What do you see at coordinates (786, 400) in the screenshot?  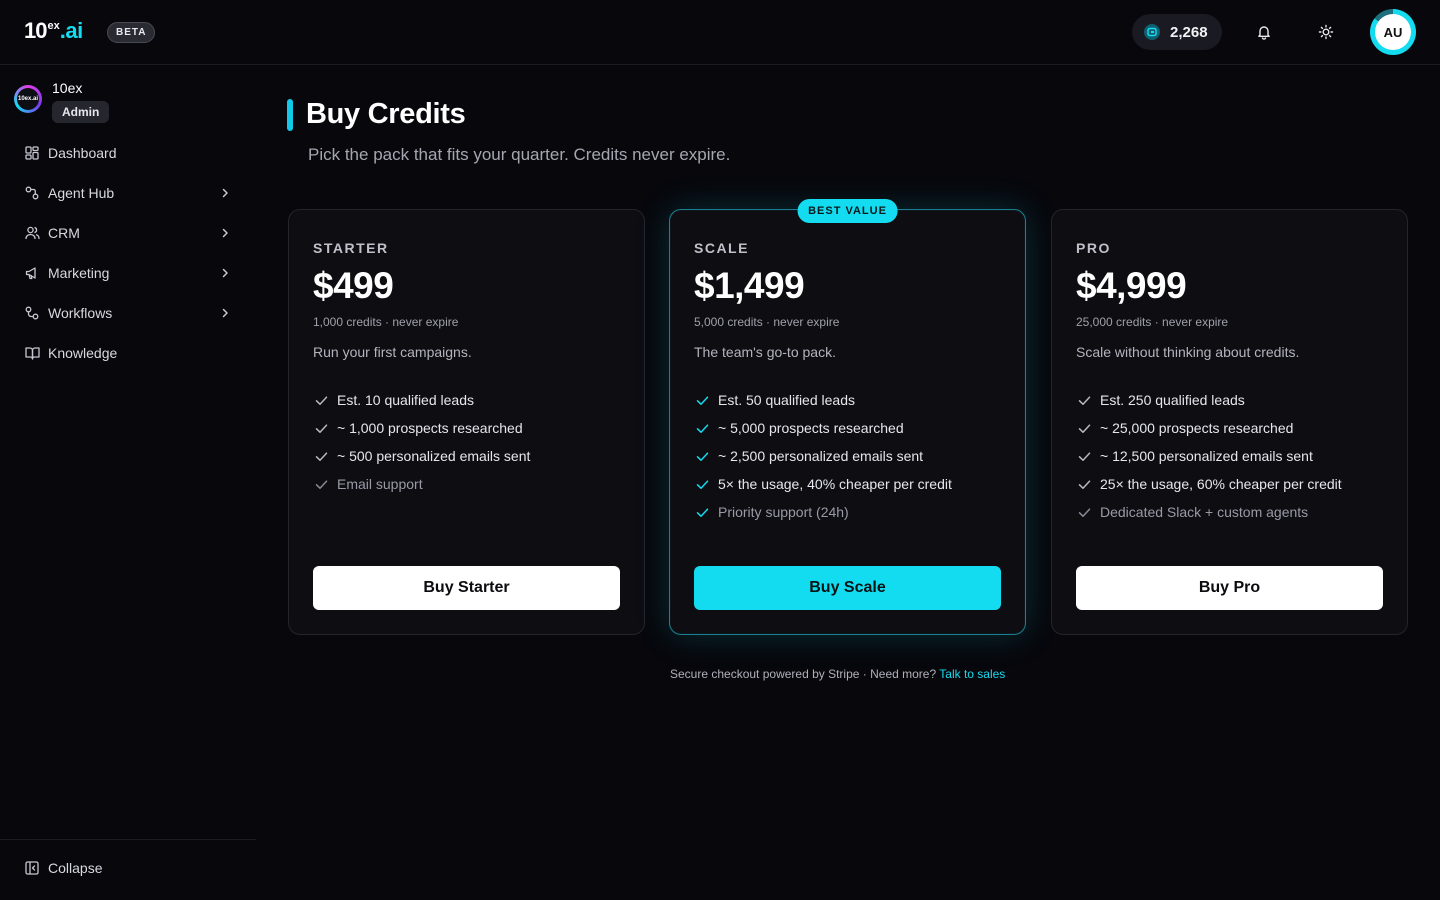 I see `feature-text: Est. 50 qualified leads` at bounding box center [786, 400].